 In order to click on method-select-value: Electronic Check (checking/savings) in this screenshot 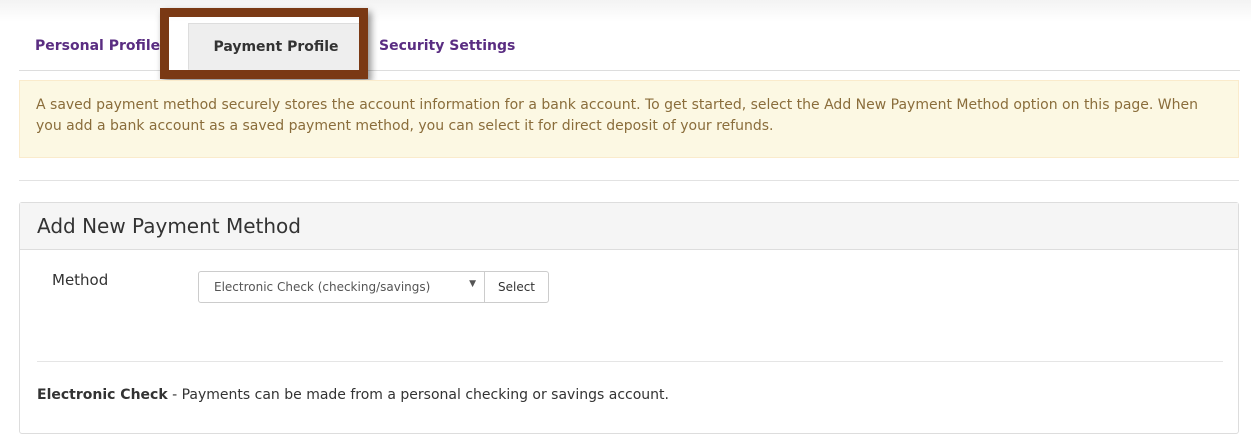, I will do `click(322, 287)`.